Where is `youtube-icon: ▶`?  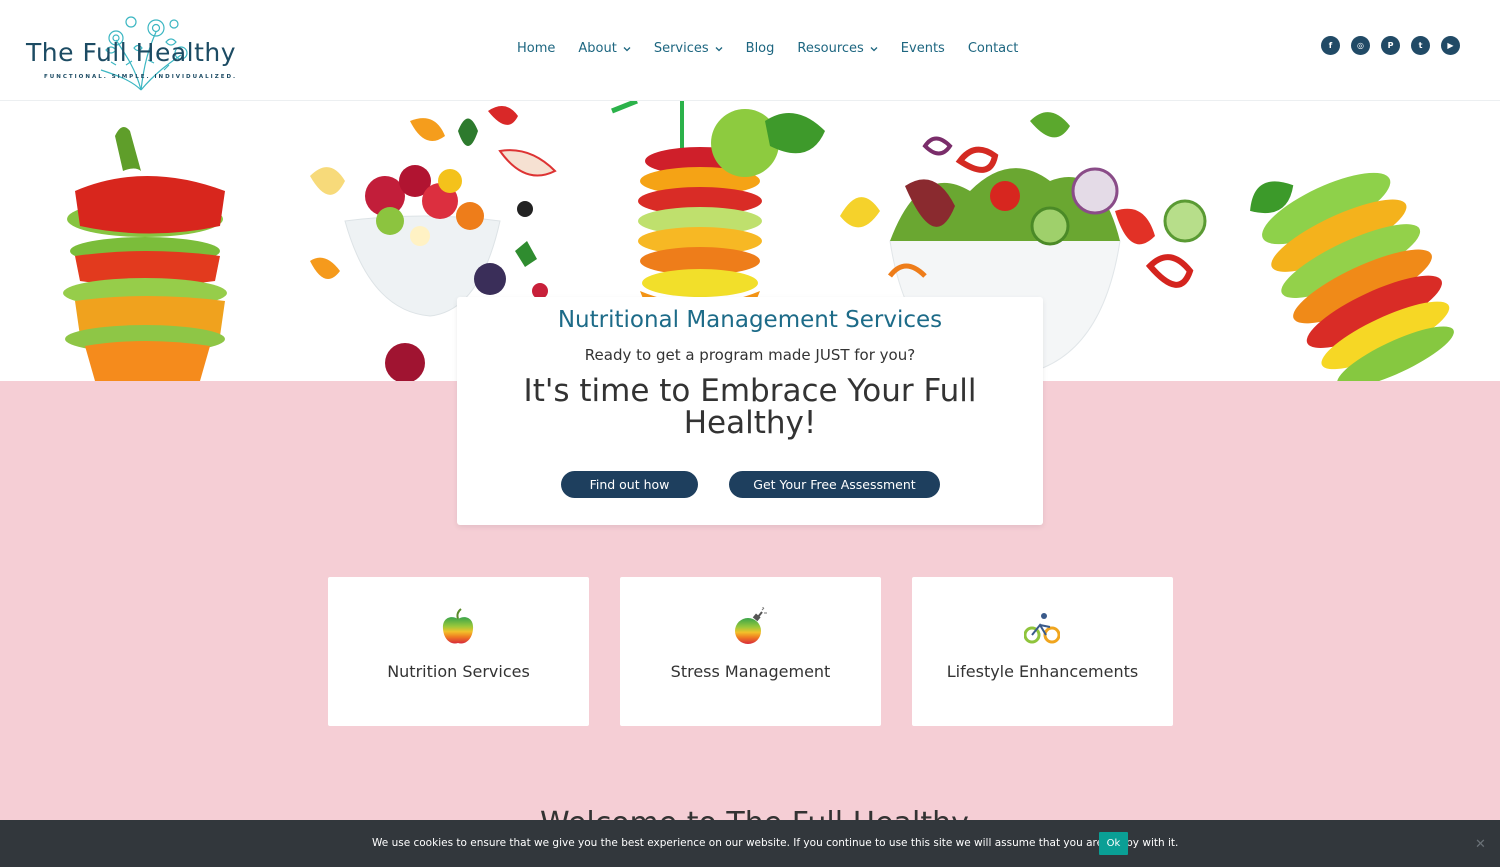 youtube-icon: ▶ is located at coordinates (1450, 45).